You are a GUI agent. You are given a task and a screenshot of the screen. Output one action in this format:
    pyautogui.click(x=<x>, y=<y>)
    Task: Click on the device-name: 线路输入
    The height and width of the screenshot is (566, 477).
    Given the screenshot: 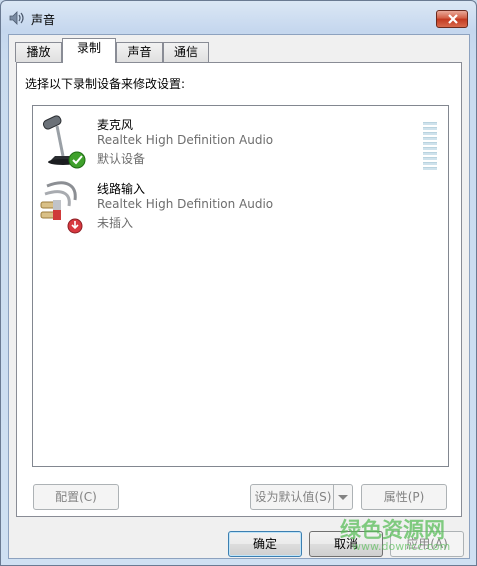 What is the action you would take?
    pyautogui.click(x=121, y=189)
    